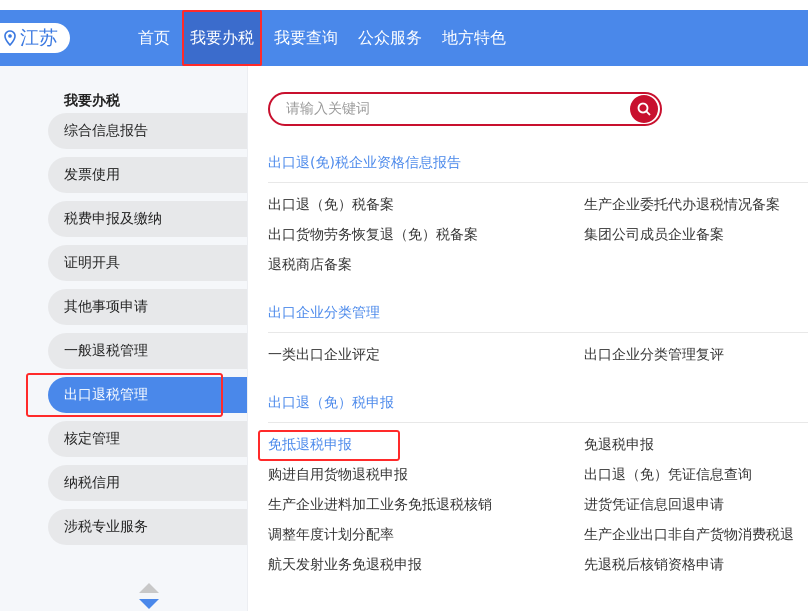  Describe the element at coordinates (310, 265) in the screenshot. I see `service-link: 退税商店备案` at that location.